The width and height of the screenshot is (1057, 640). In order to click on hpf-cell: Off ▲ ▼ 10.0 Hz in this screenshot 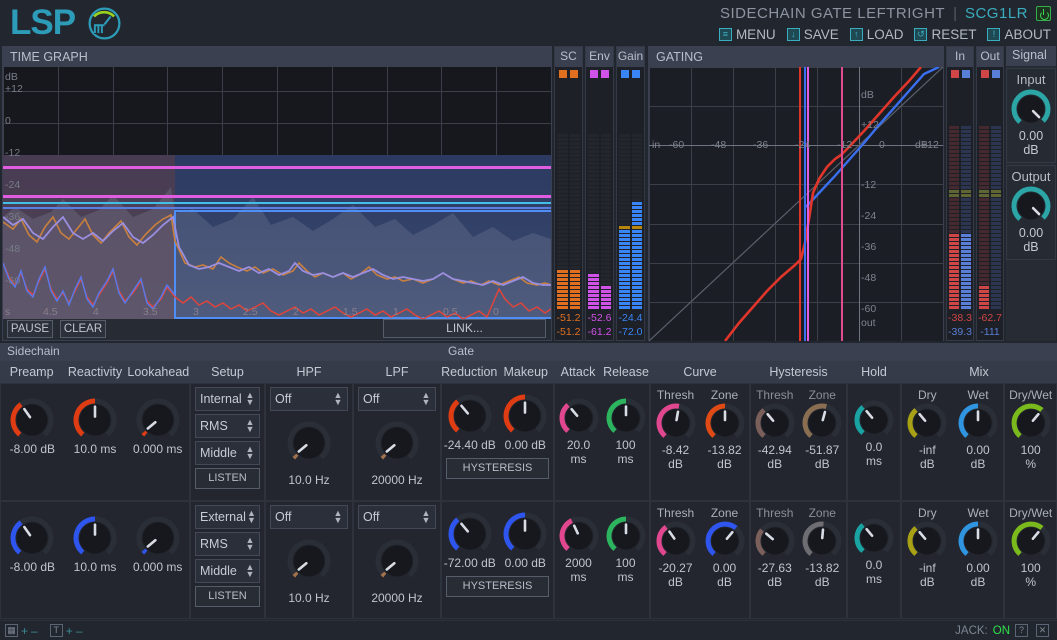, I will do `click(309, 442)`.